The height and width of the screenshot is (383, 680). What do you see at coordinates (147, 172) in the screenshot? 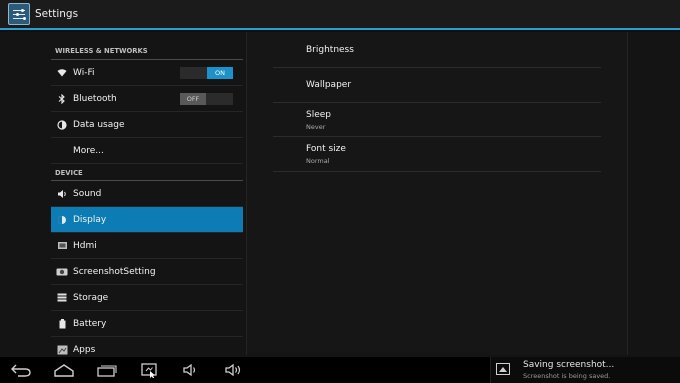
I see `section-header-device: DEVICE` at bounding box center [147, 172].